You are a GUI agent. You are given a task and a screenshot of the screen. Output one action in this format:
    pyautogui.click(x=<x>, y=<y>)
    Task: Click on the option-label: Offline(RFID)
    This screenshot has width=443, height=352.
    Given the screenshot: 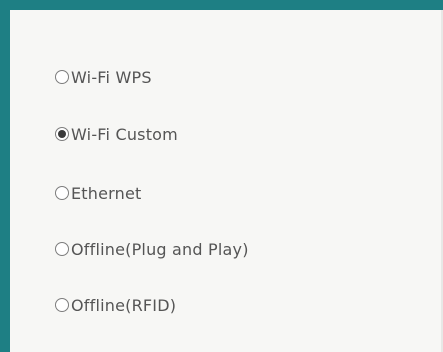 What is the action you would take?
    pyautogui.click(x=124, y=305)
    